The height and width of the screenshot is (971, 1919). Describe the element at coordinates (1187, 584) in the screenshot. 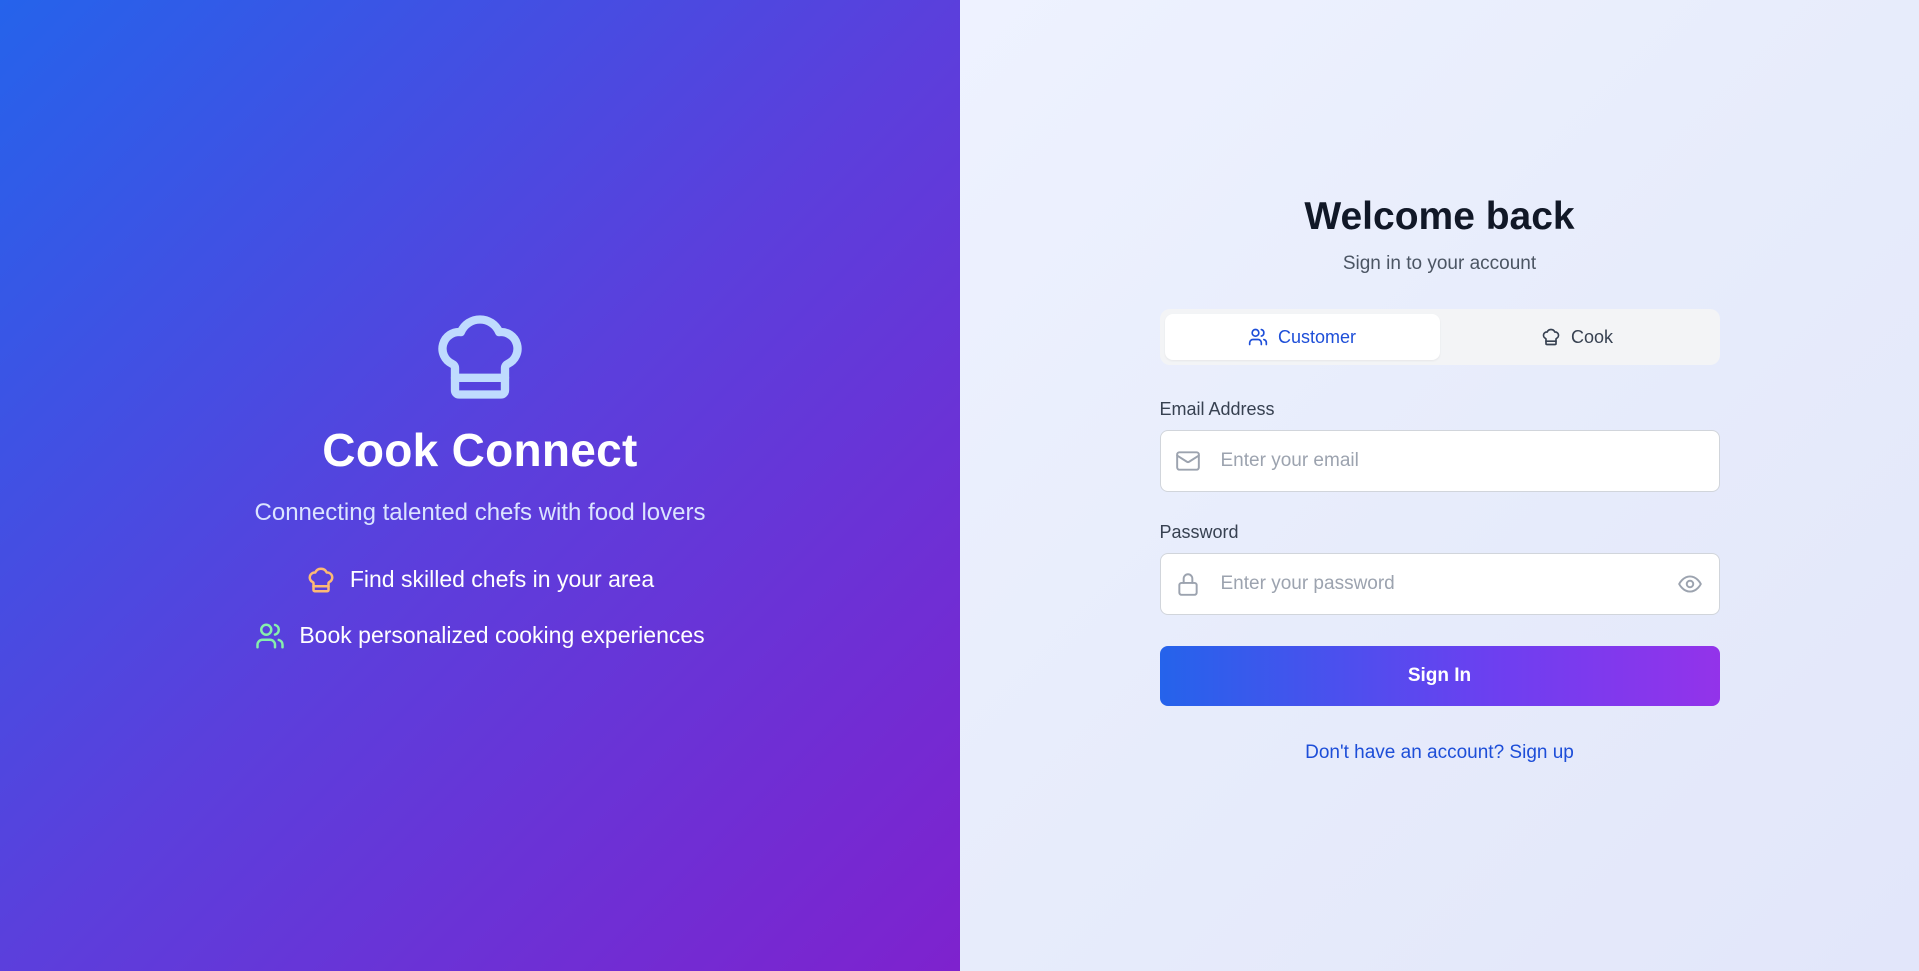

I see `lock-icon` at that location.